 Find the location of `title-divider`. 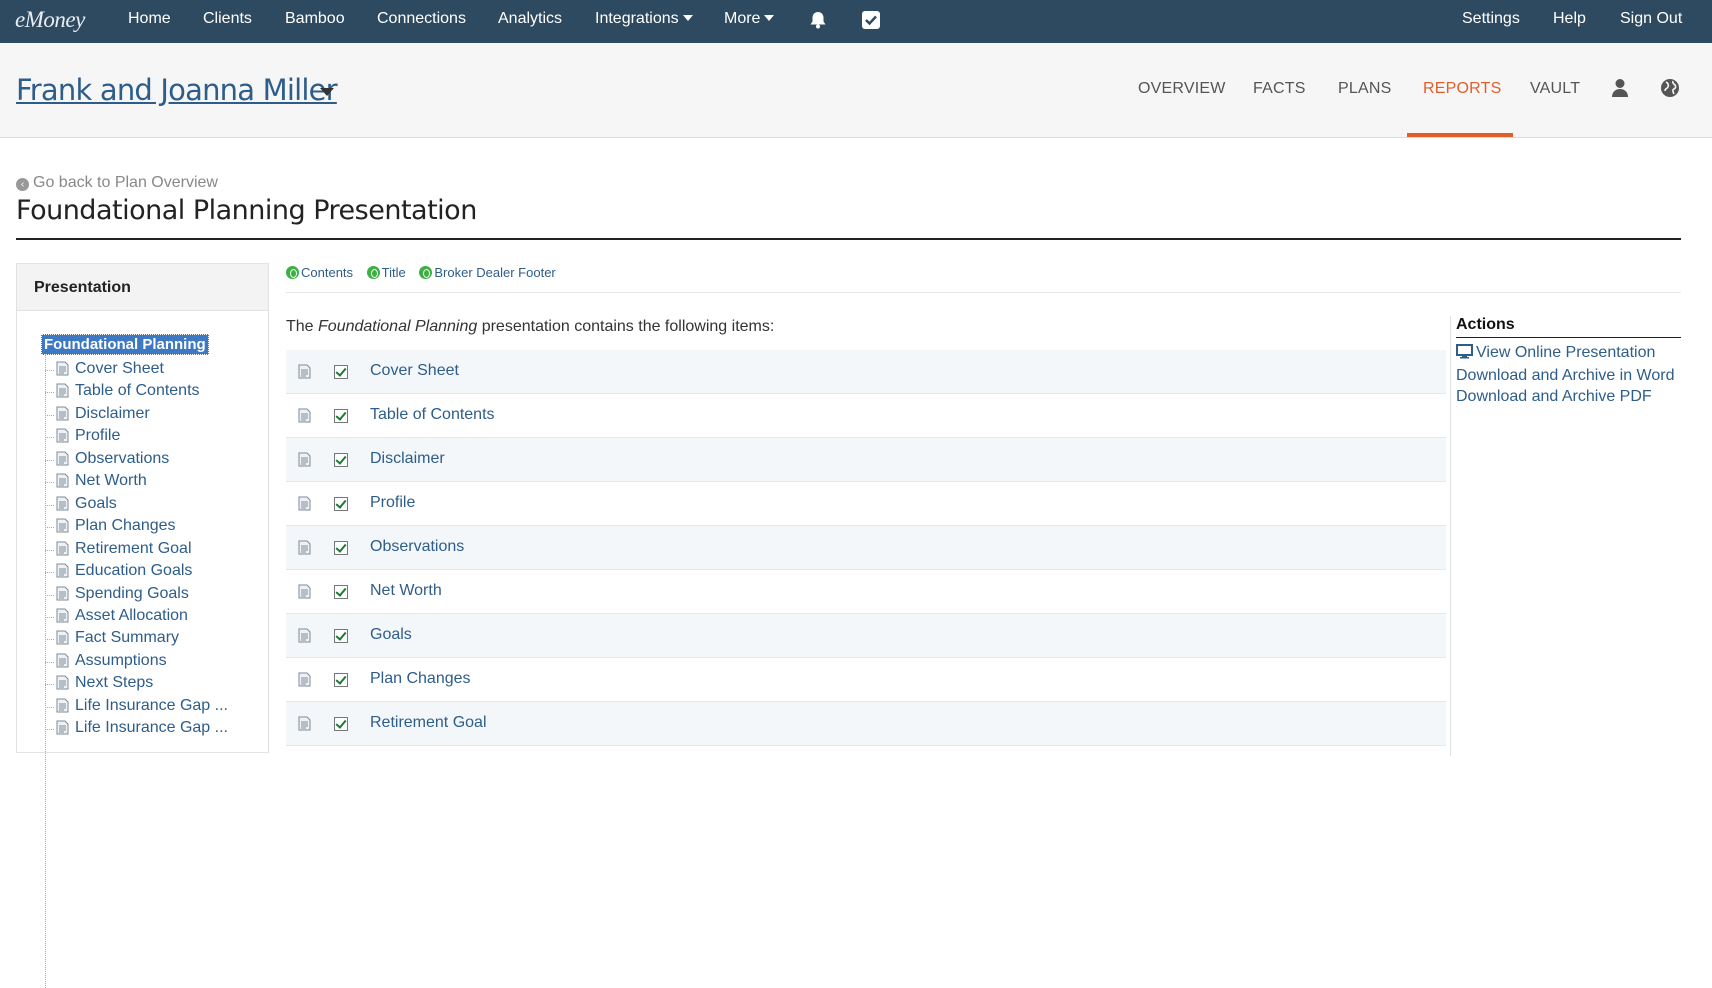

title-divider is located at coordinates (848, 239).